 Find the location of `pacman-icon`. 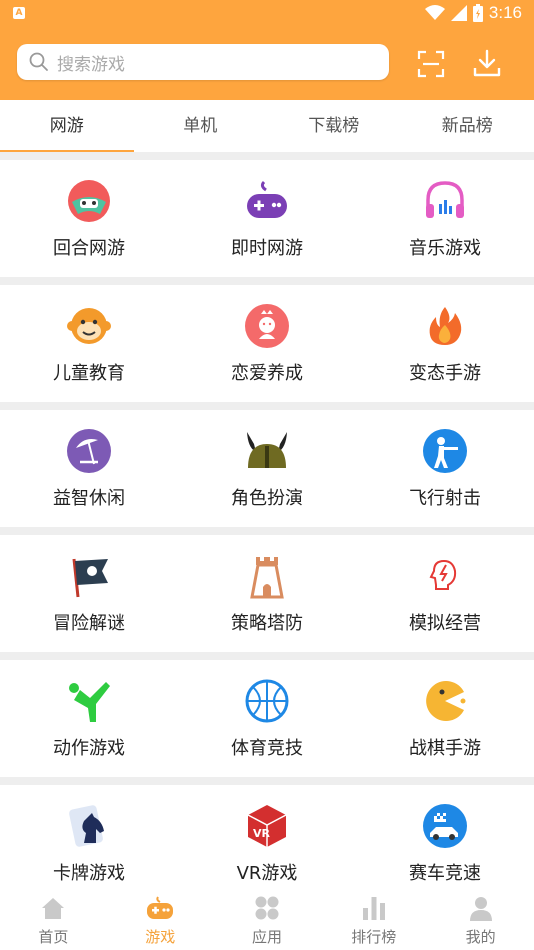

pacman-icon is located at coordinates (446, 701).